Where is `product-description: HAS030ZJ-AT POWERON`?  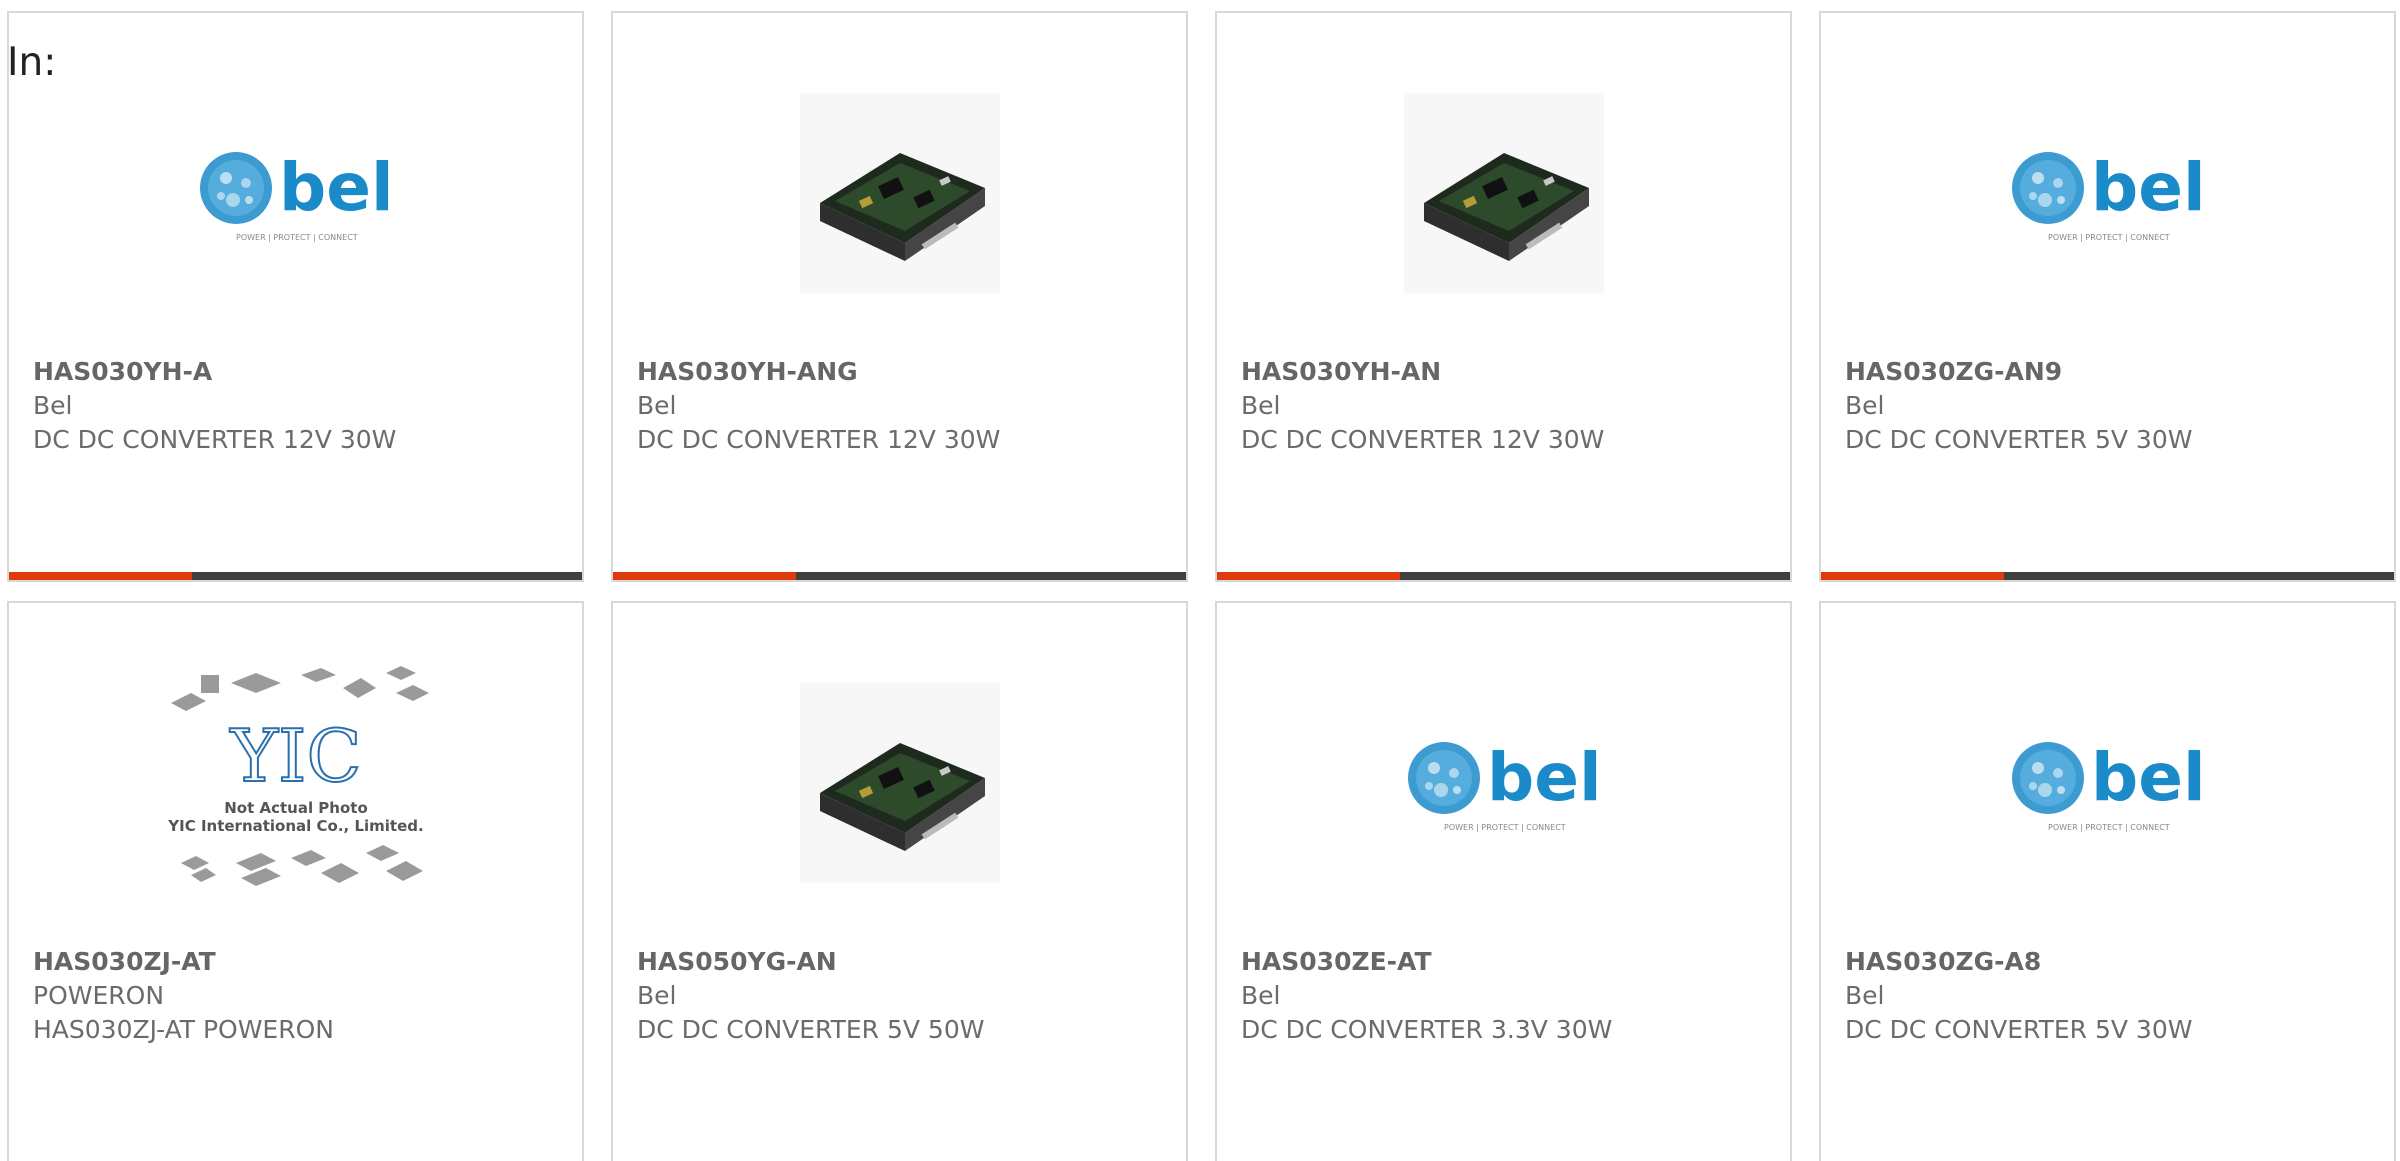 product-description: HAS030ZJ-AT POWERON is located at coordinates (183, 1029).